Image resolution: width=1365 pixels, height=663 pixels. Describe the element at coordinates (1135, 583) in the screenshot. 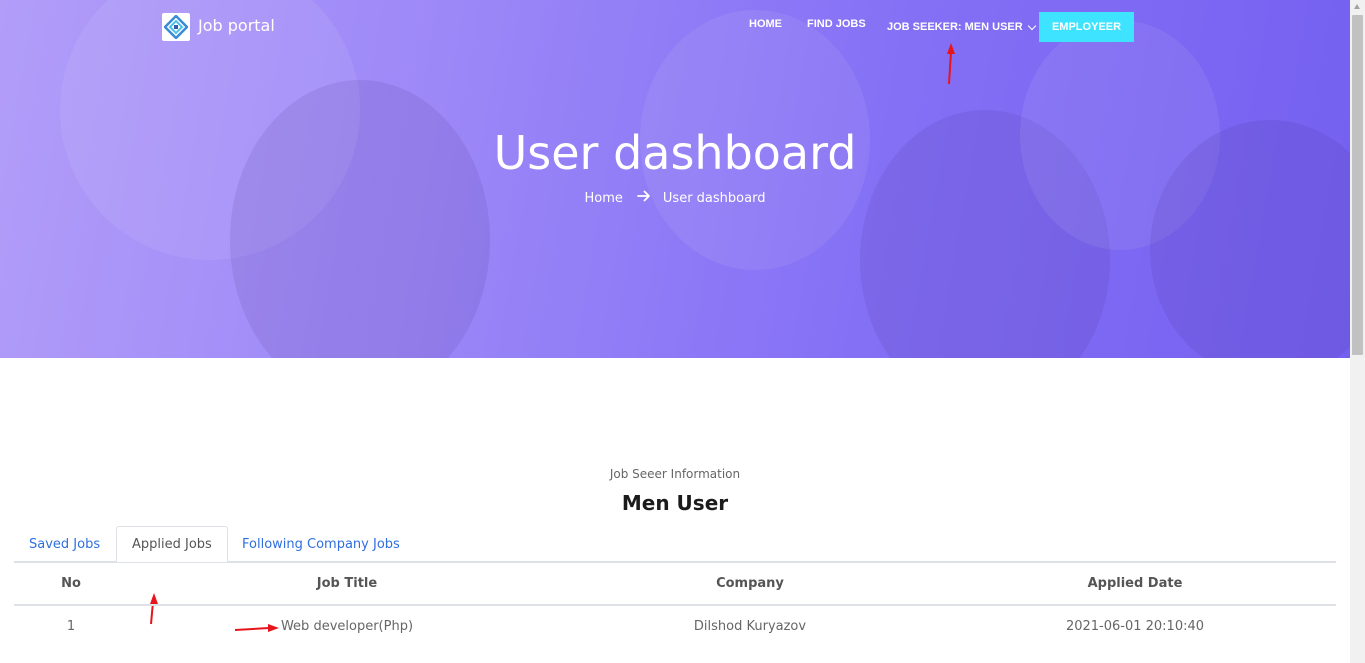

I see `column-header-applied-date: Applied Date` at that location.